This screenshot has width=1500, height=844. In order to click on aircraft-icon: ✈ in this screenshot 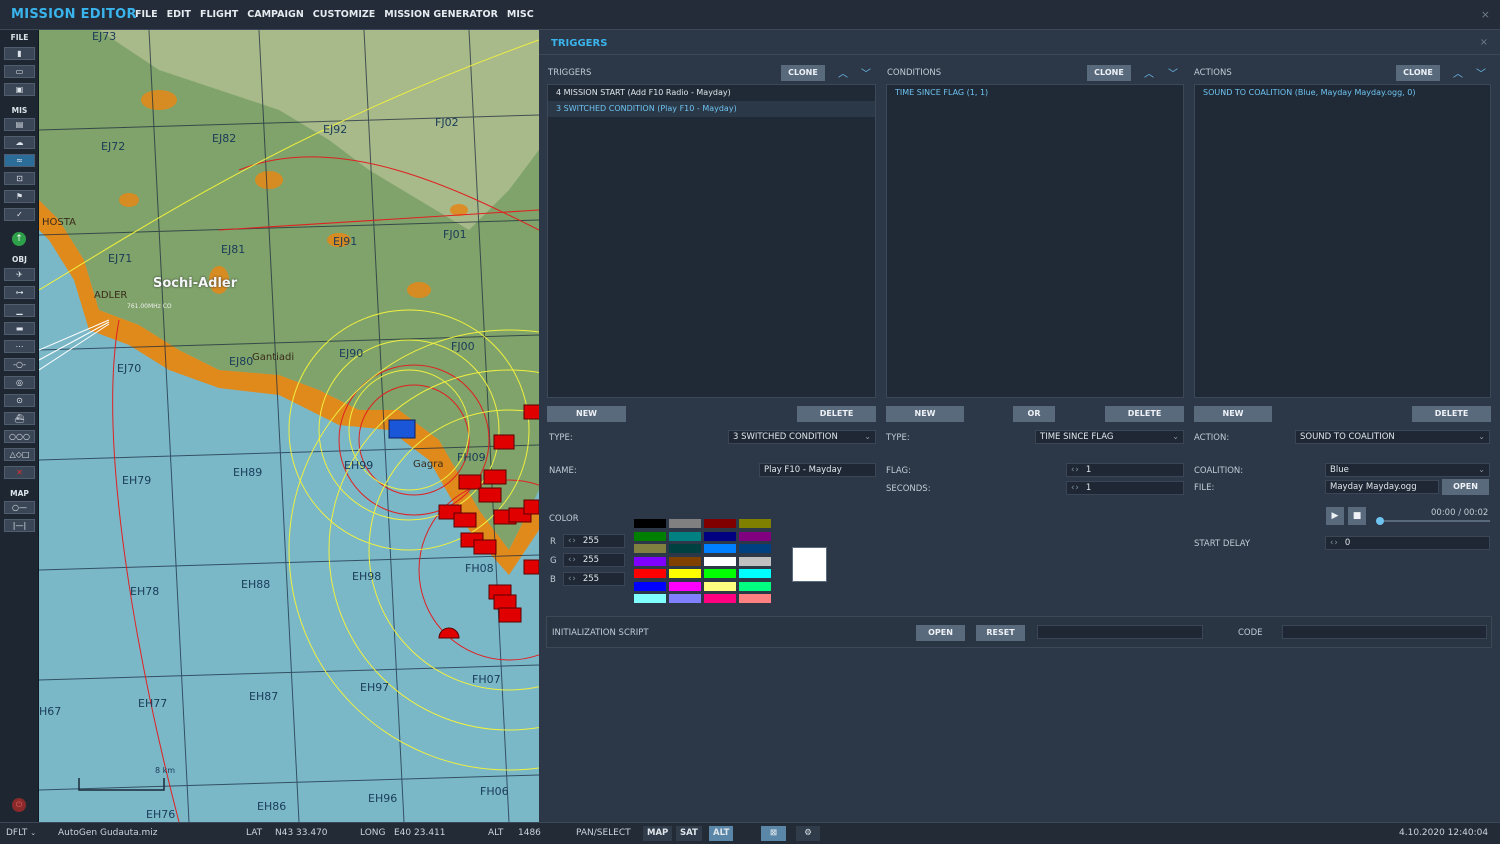, I will do `click(19, 274)`.